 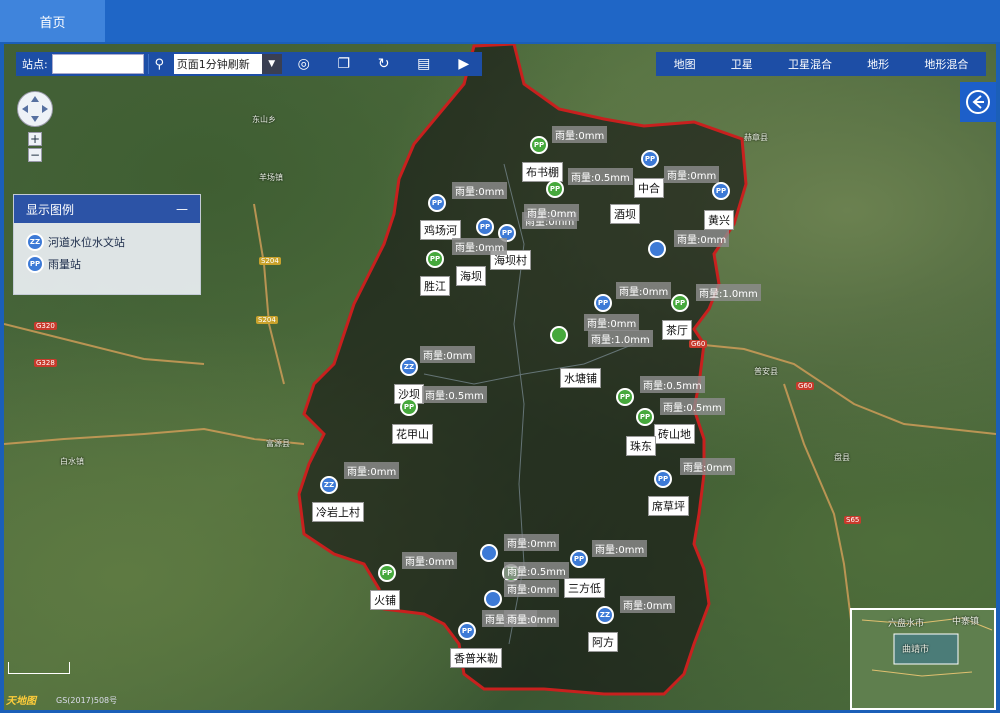 I want to click on refresh-select-value: 页面1分钟刷新, so click(x=213, y=64).